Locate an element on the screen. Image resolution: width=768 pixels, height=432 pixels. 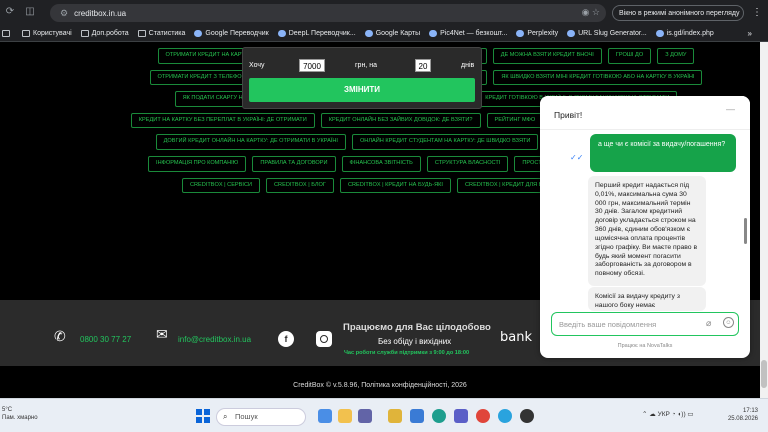
phone-link: 0800 30 77 27 is located at coordinates (105, 339).